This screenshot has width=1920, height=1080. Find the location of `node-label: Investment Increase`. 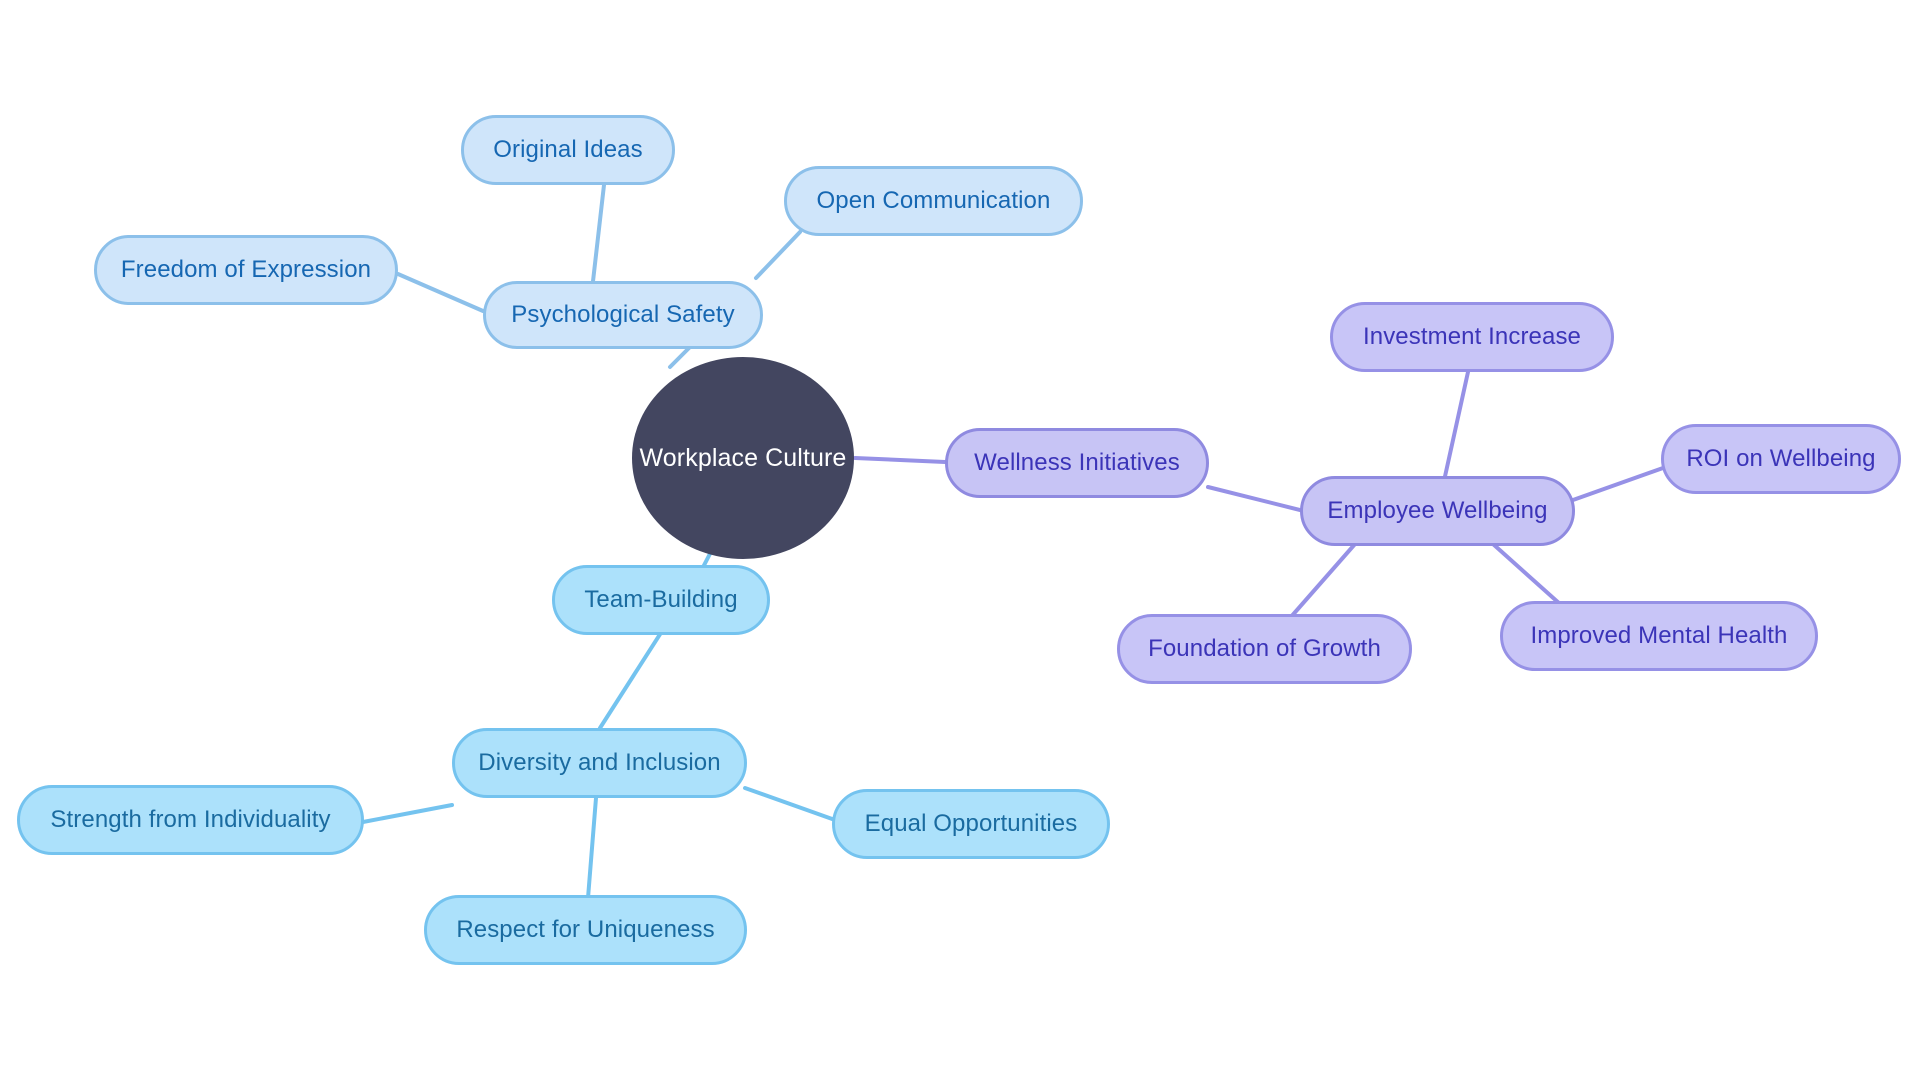

node-label: Investment Increase is located at coordinates (1471, 337).